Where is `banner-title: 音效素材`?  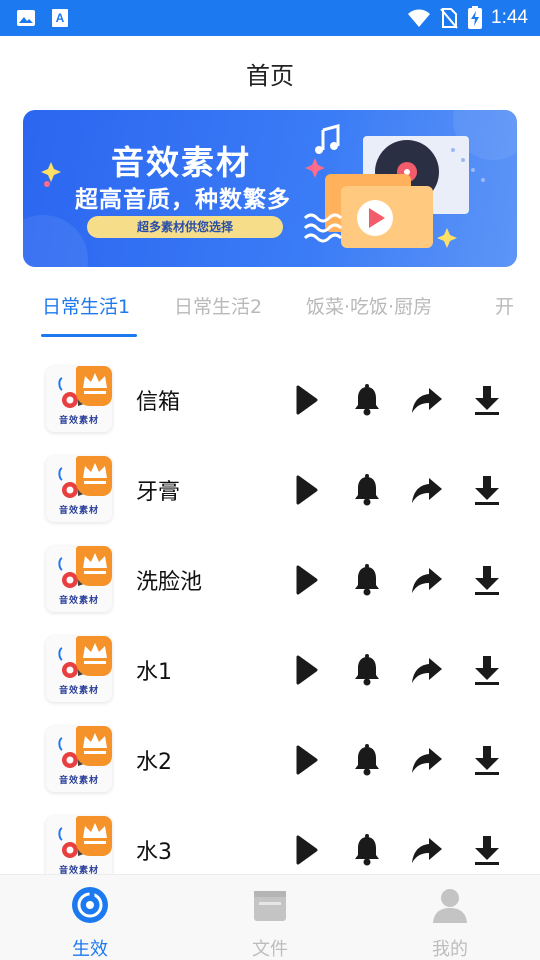
banner-title: 音效素材 is located at coordinates (181, 162).